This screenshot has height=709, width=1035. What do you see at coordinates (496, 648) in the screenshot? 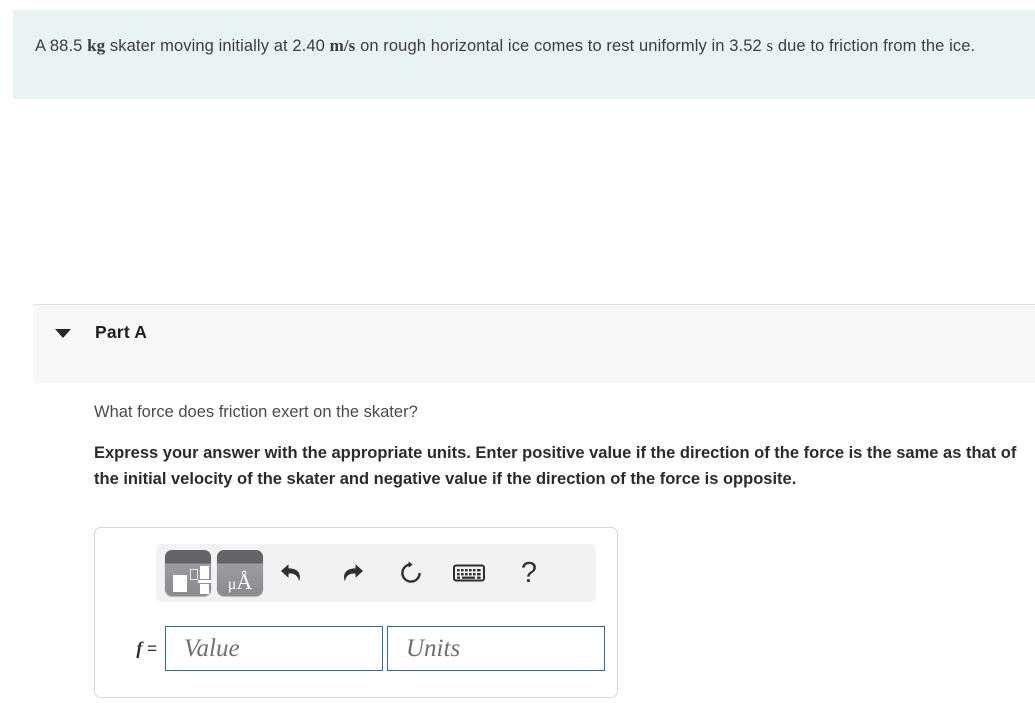
I see `units-input` at bounding box center [496, 648].